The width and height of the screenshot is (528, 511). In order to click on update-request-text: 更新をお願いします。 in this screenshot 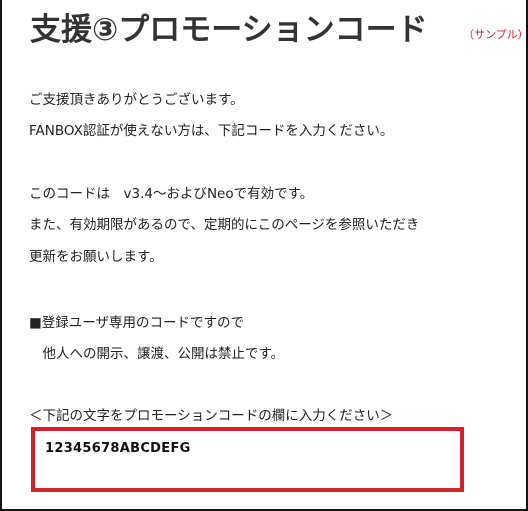, I will do `click(96, 257)`.